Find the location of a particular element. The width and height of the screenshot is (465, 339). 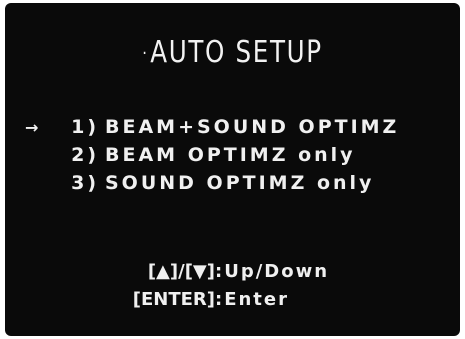

help-row-enter: [ENTER]:Enter is located at coordinates (212, 300).